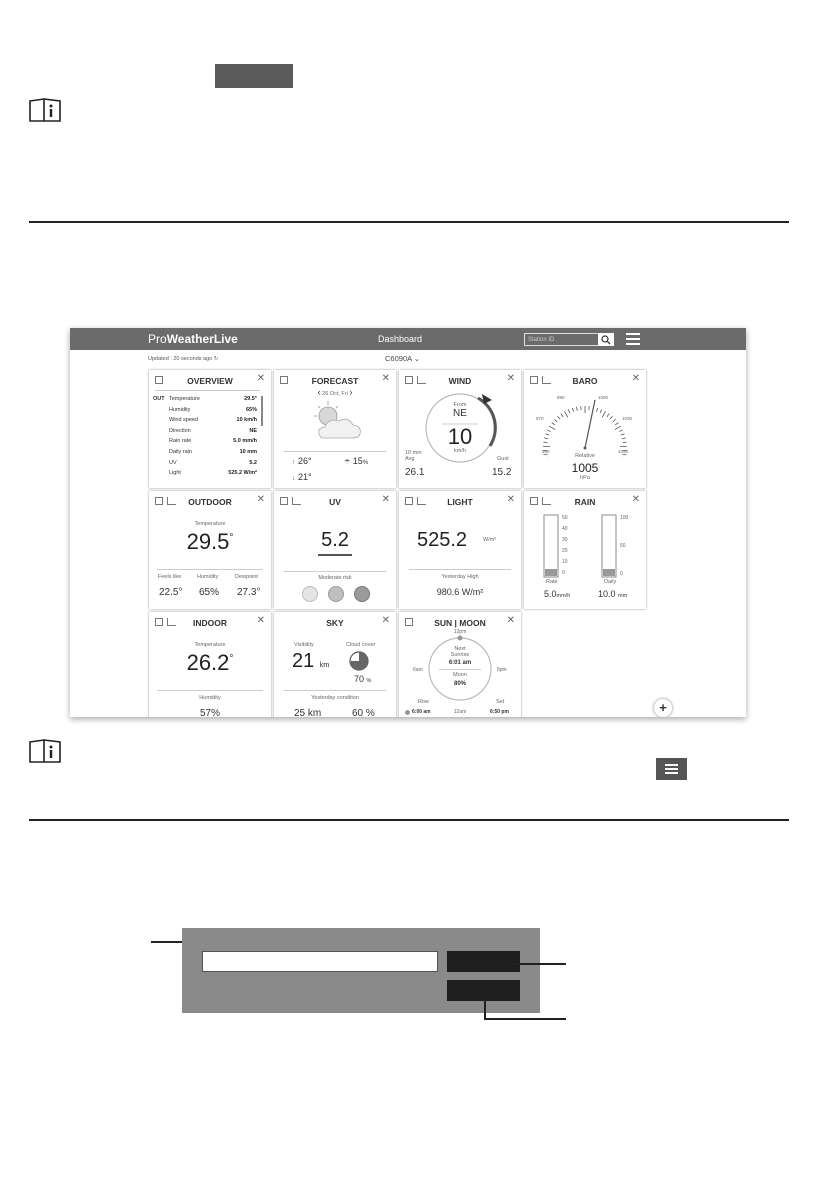  I want to click on rain-rate-tick: 50, so click(565, 518).